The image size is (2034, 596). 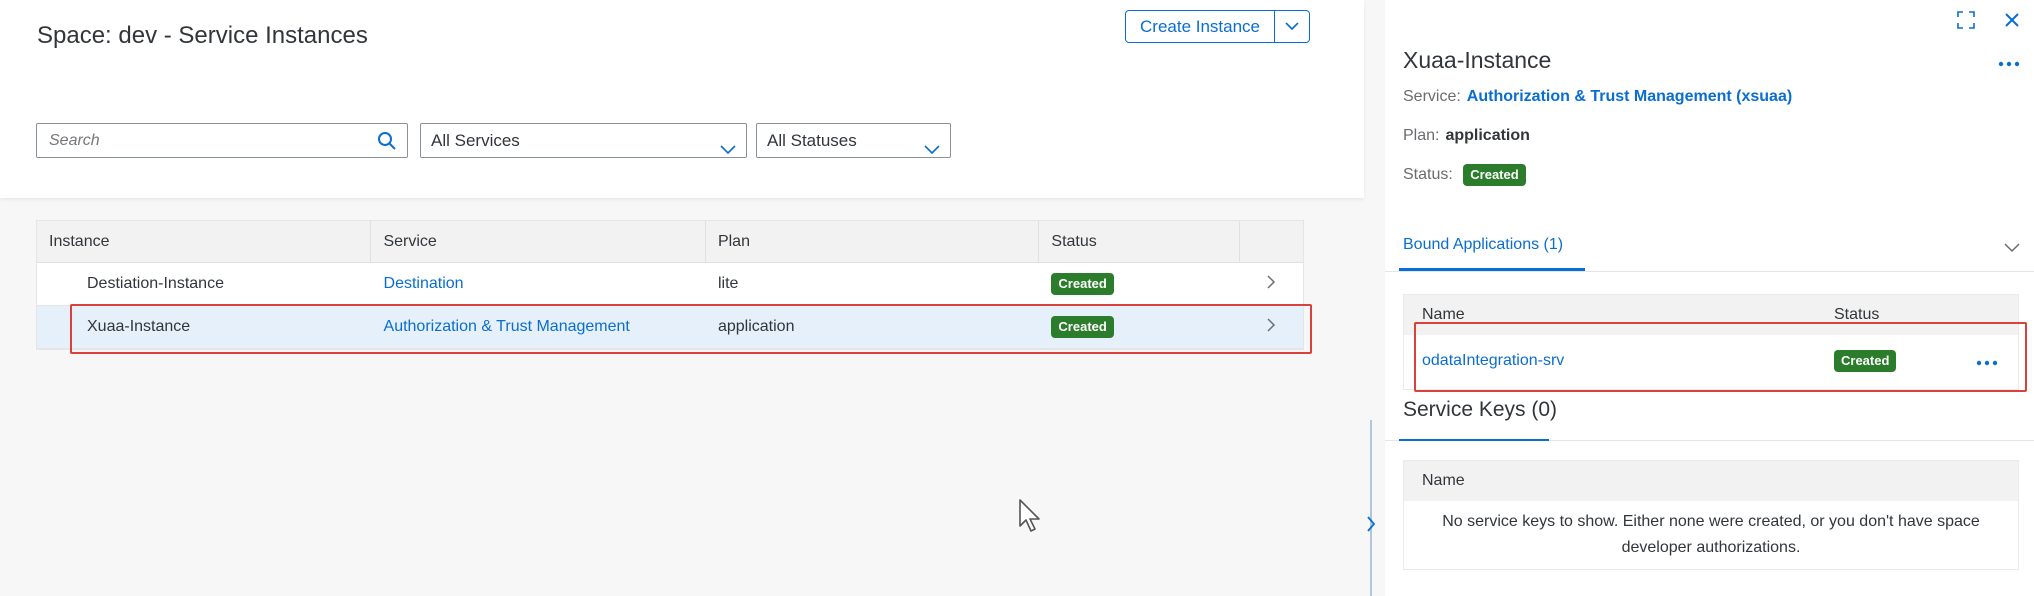 I want to click on service-label: Service:, so click(x=1432, y=96).